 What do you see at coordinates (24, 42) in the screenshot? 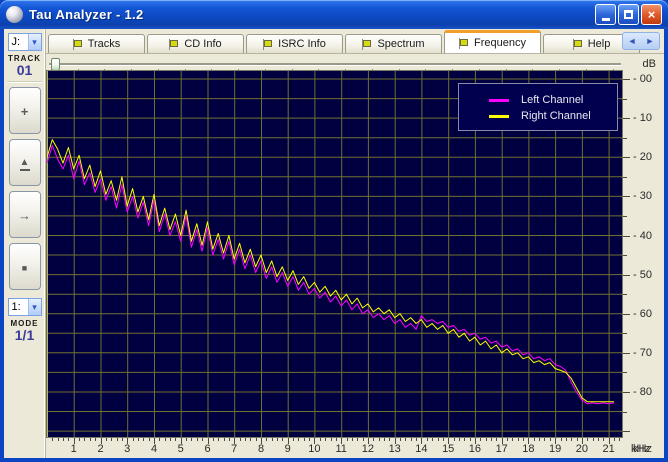
I see `drive-select: J: ▾` at bounding box center [24, 42].